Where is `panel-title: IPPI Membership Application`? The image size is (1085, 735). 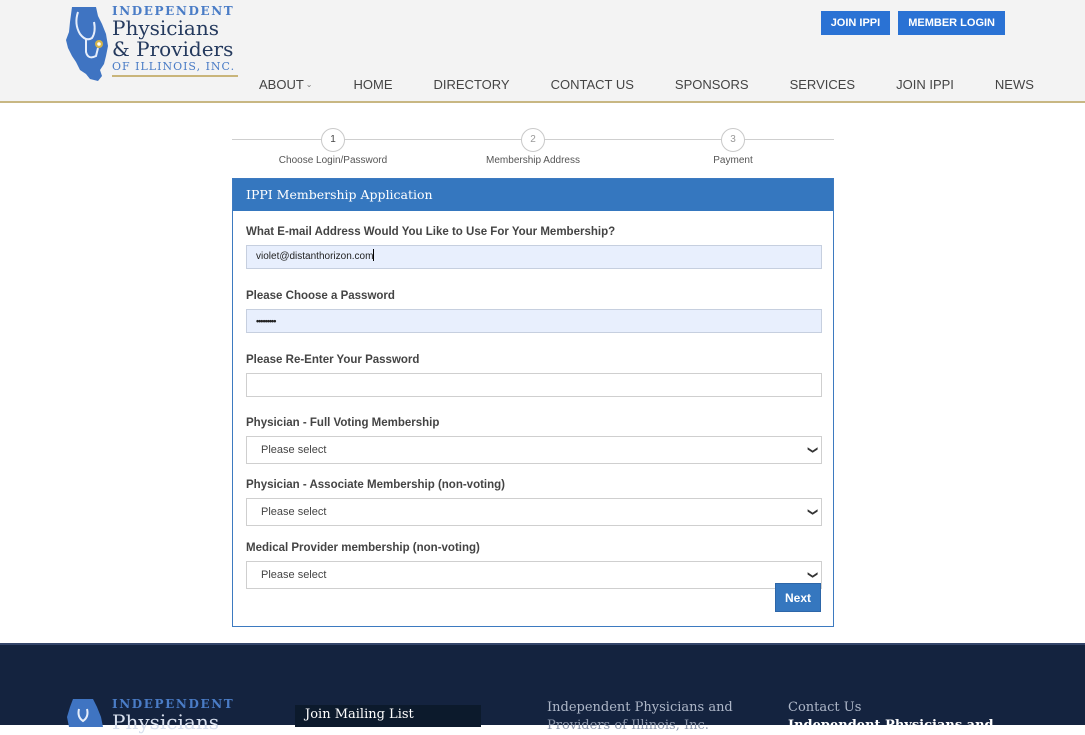 panel-title: IPPI Membership Application is located at coordinates (533, 195).